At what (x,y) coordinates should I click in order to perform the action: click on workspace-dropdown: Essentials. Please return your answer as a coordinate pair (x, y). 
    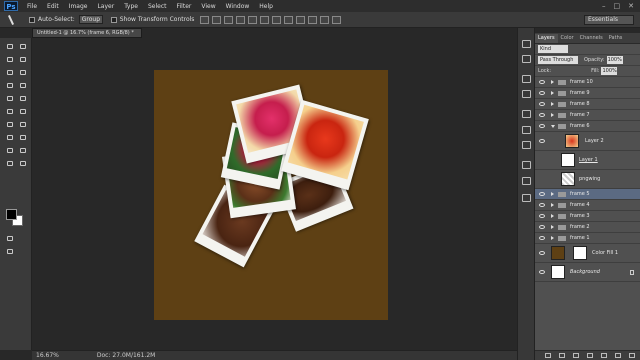
    Looking at the image, I should click on (609, 20).